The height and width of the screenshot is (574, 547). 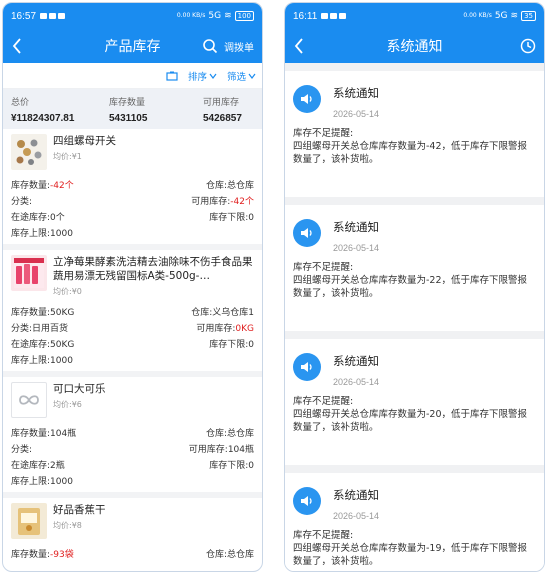 I want to click on in-transit: 在途库存:50KG, so click(x=43, y=344).